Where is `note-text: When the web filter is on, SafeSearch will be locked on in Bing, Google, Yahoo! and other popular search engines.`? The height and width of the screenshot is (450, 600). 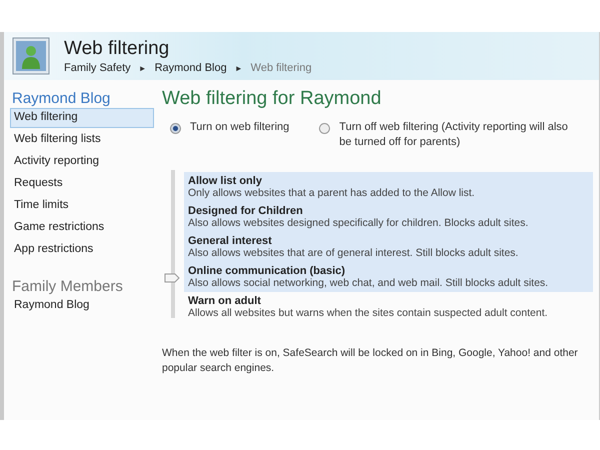
note-text: When the web filter is on, SafeSearch will be locked on in Bing, Google, Yahoo! and other popular search engines. is located at coordinates (370, 361).